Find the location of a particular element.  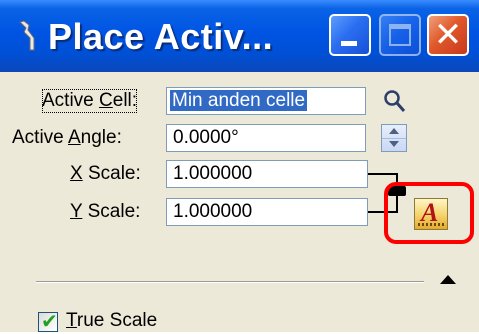

chevron-down-icon is located at coordinates (394, 144).